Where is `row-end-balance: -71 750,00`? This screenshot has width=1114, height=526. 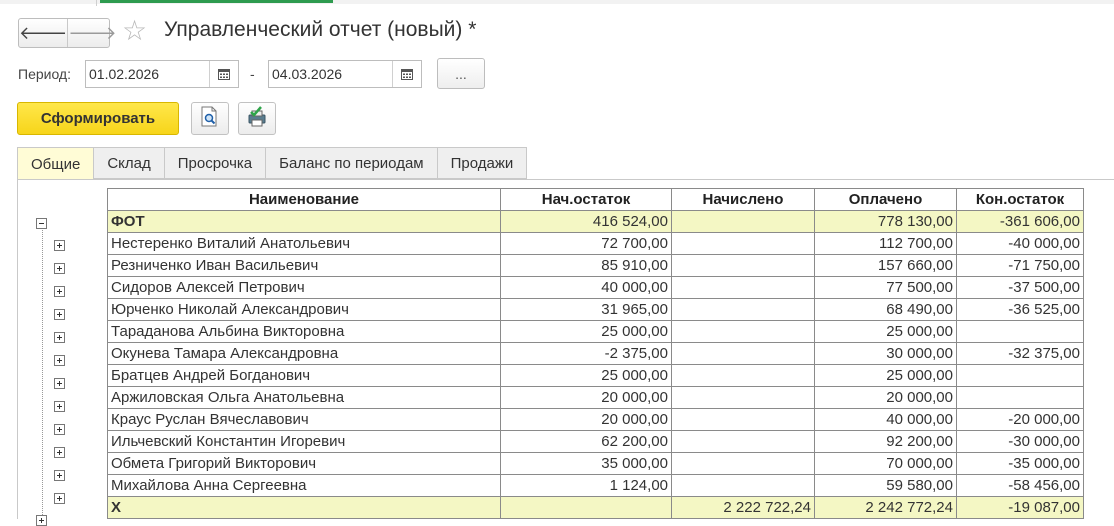
row-end-balance: -71 750,00 is located at coordinates (1020, 265).